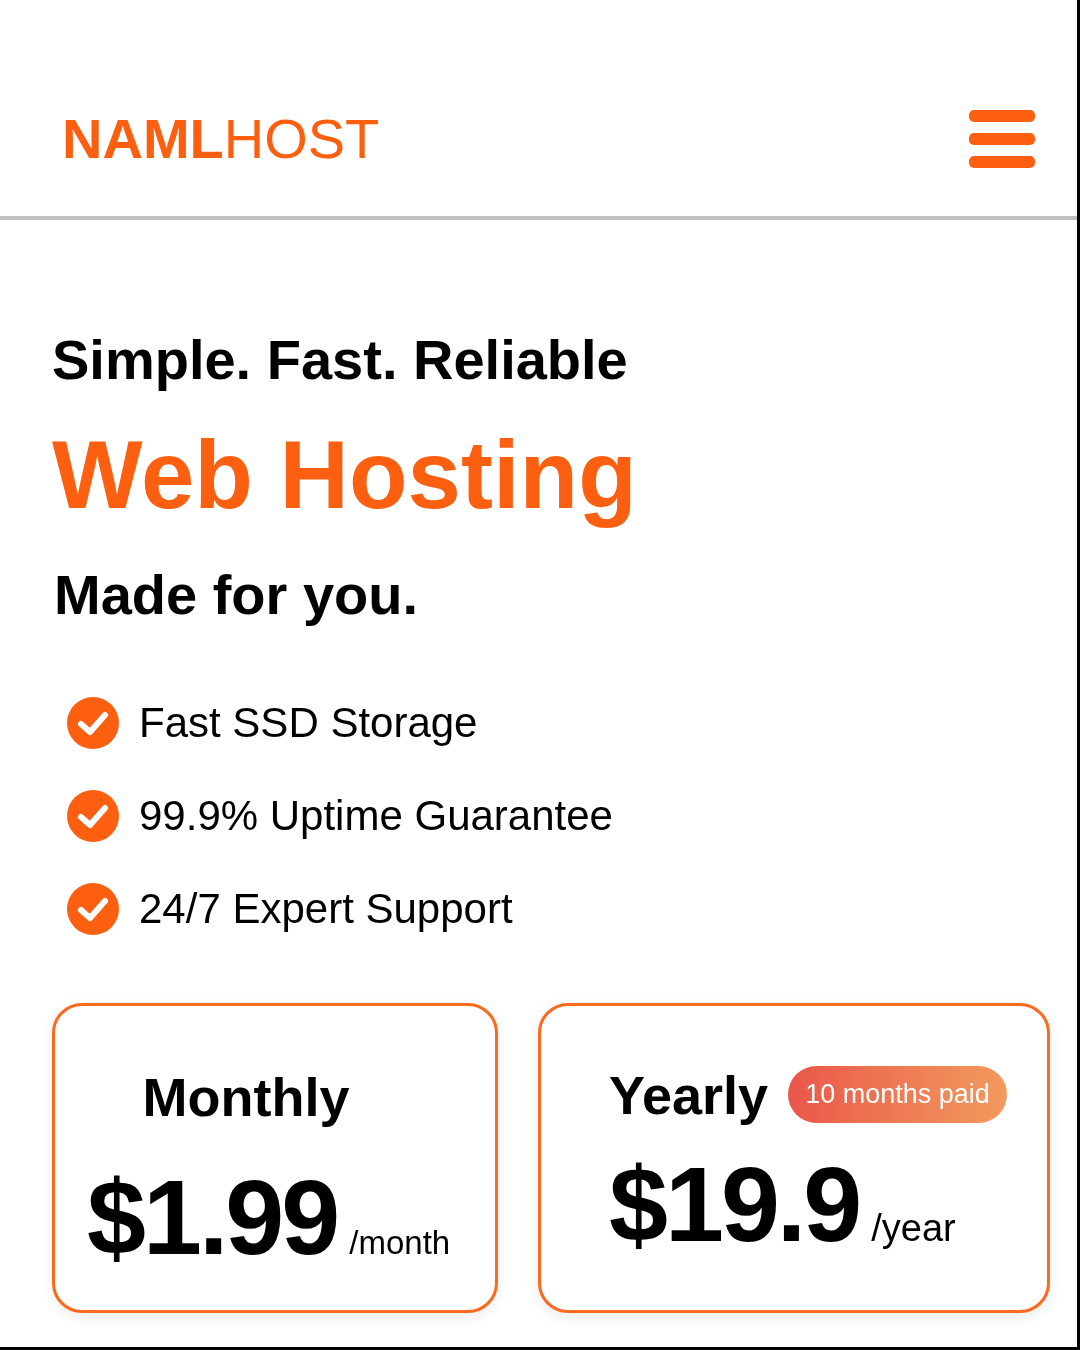 Image resolution: width=1080 pixels, height=1350 pixels. I want to click on plan-card: Monthly $1.99/month, so click(275, 1158).